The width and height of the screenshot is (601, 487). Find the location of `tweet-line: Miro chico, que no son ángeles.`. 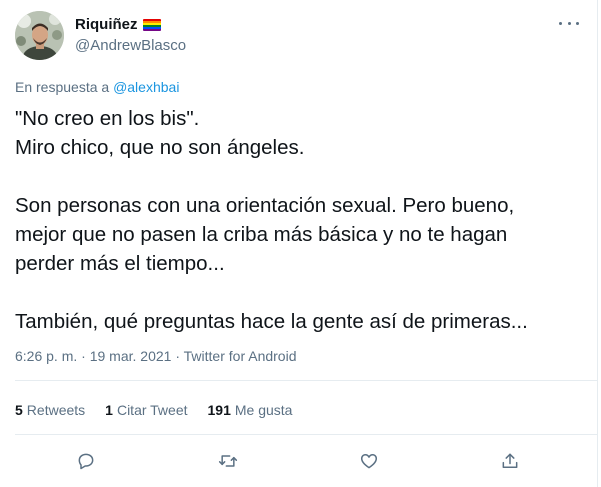

tweet-line: Miro chico, que no son ángeles. is located at coordinates (160, 147).